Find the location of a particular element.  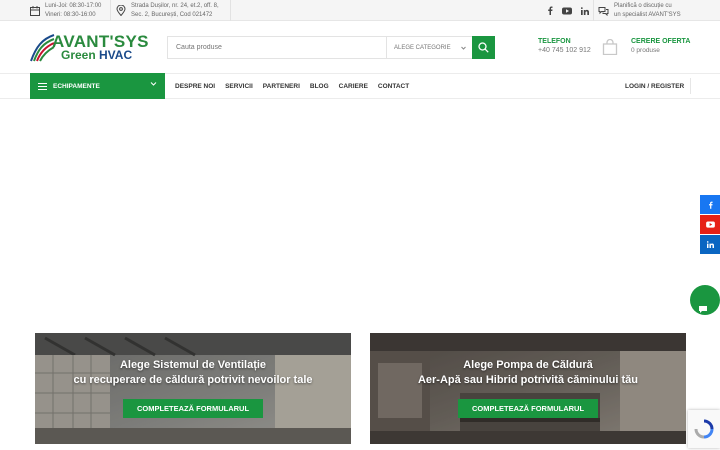

nav-item-contact: CONTACT is located at coordinates (393, 86).